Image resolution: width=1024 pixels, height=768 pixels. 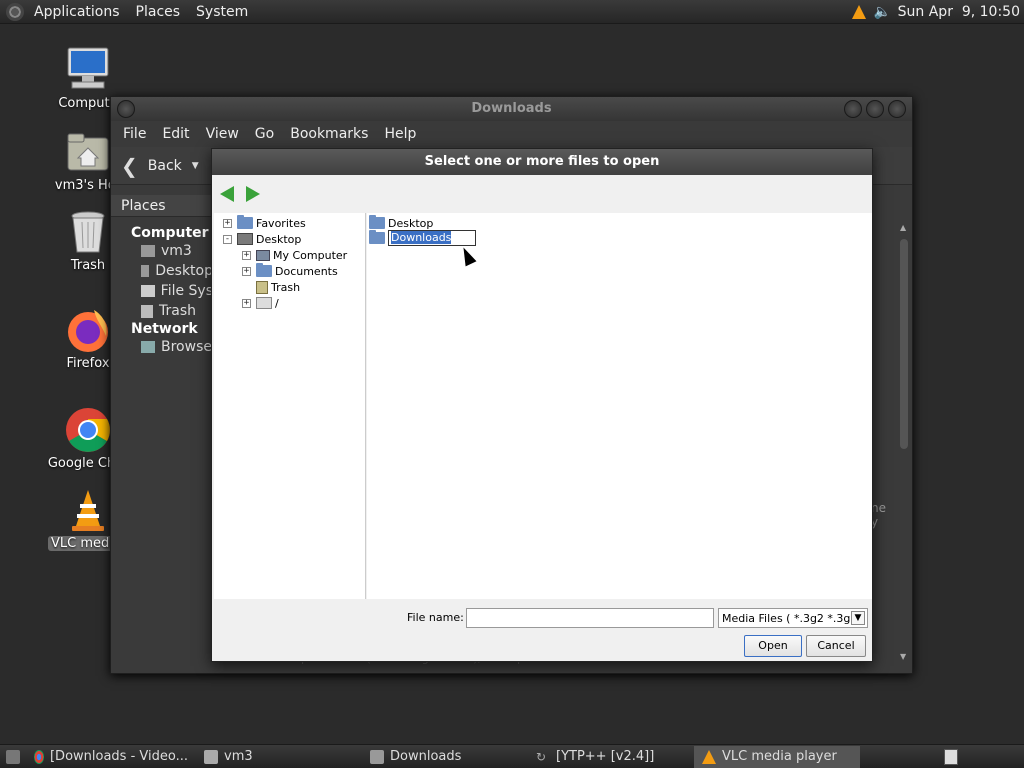 I want to click on refresh-icon: ↻, so click(x=541, y=756).